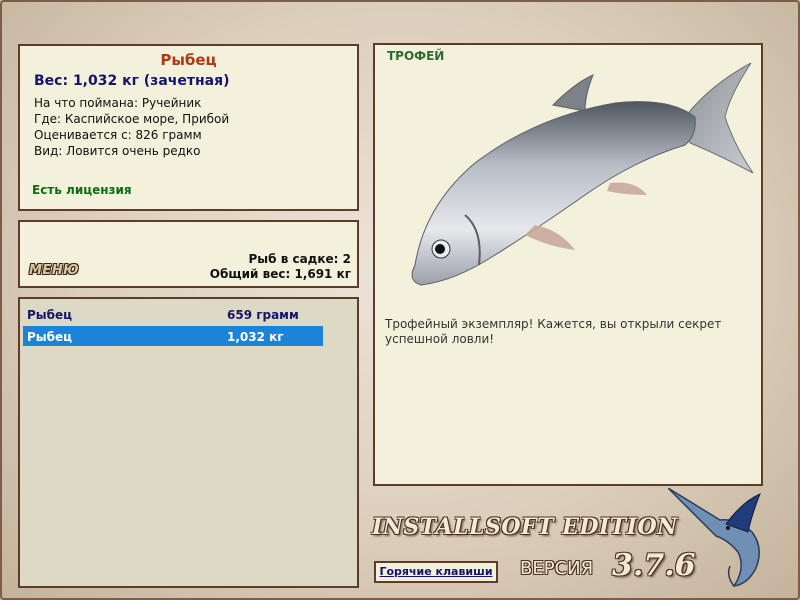  What do you see at coordinates (173, 336) in the screenshot?
I see `catch-list-item-selected: Рыбец 1,032 кг` at bounding box center [173, 336].